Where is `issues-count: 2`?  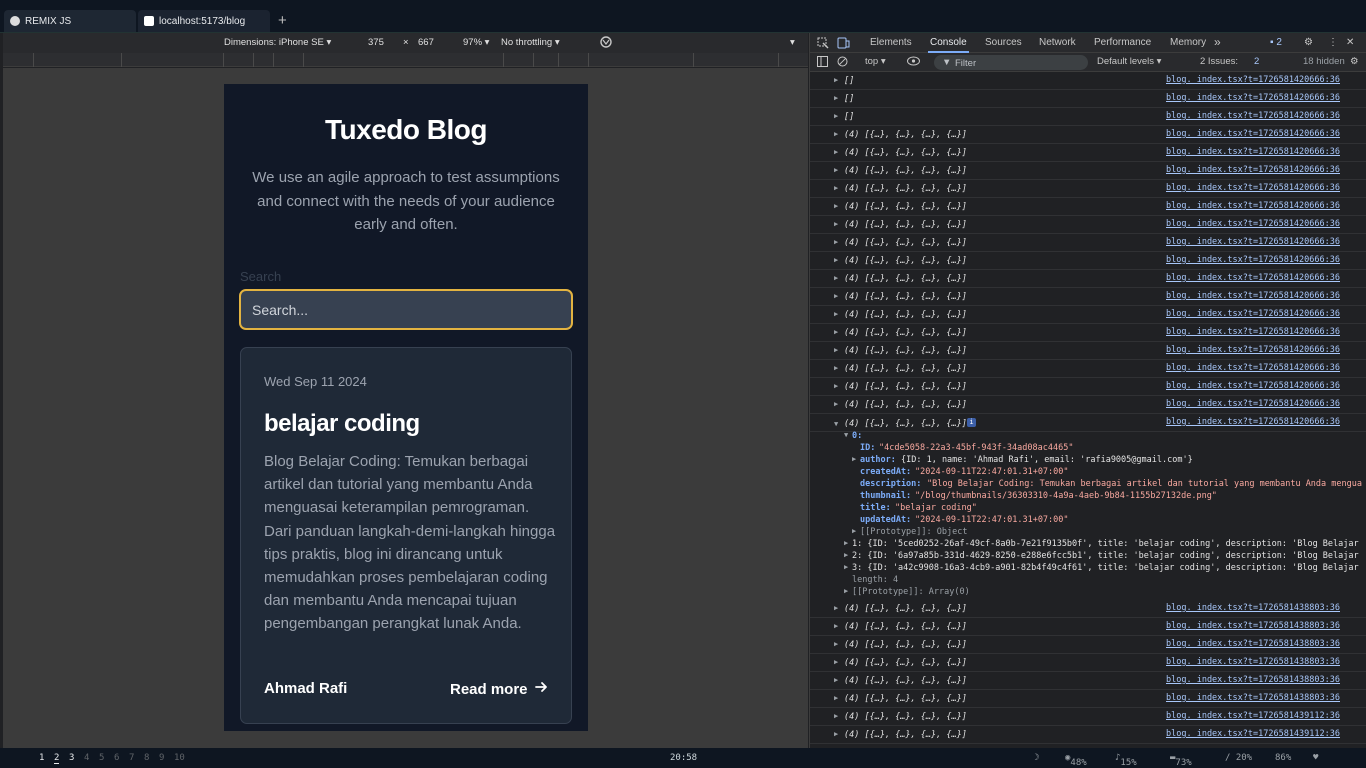
issues-count: 2 is located at coordinates (1256, 61).